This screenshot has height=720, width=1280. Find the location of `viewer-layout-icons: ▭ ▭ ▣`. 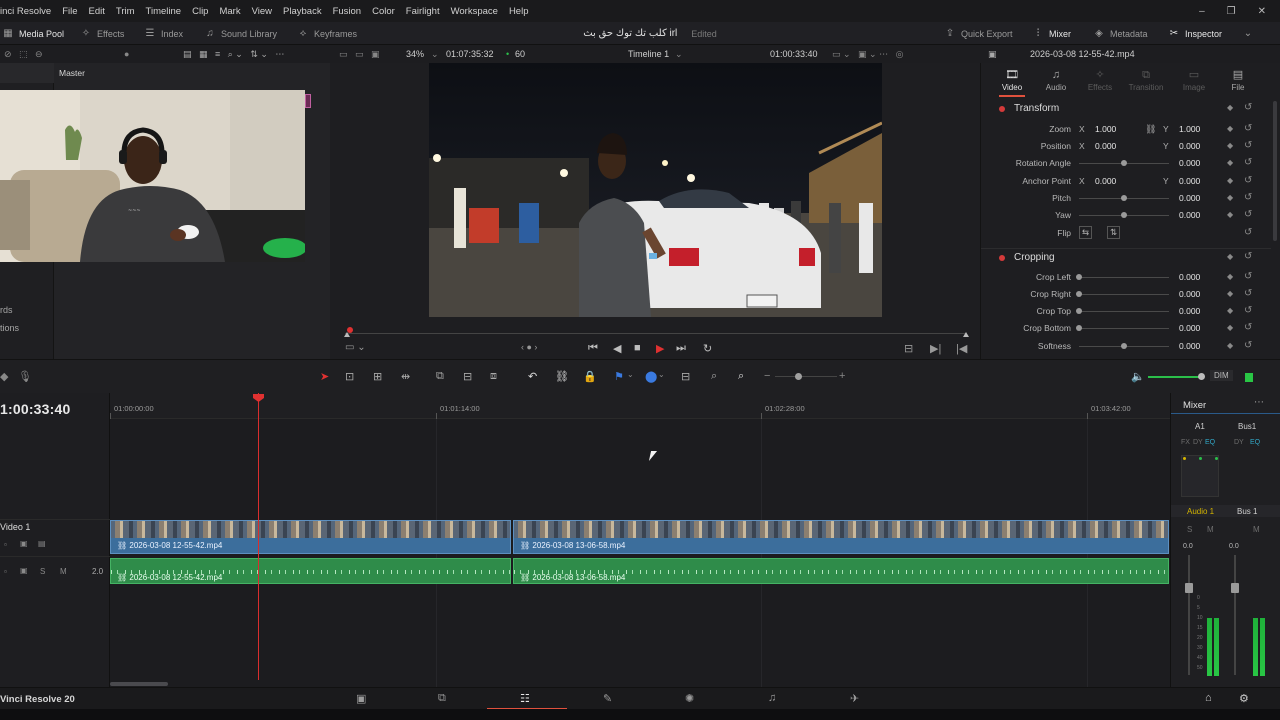

viewer-layout-icons: ▭ ▭ ▣ is located at coordinates (359, 54).